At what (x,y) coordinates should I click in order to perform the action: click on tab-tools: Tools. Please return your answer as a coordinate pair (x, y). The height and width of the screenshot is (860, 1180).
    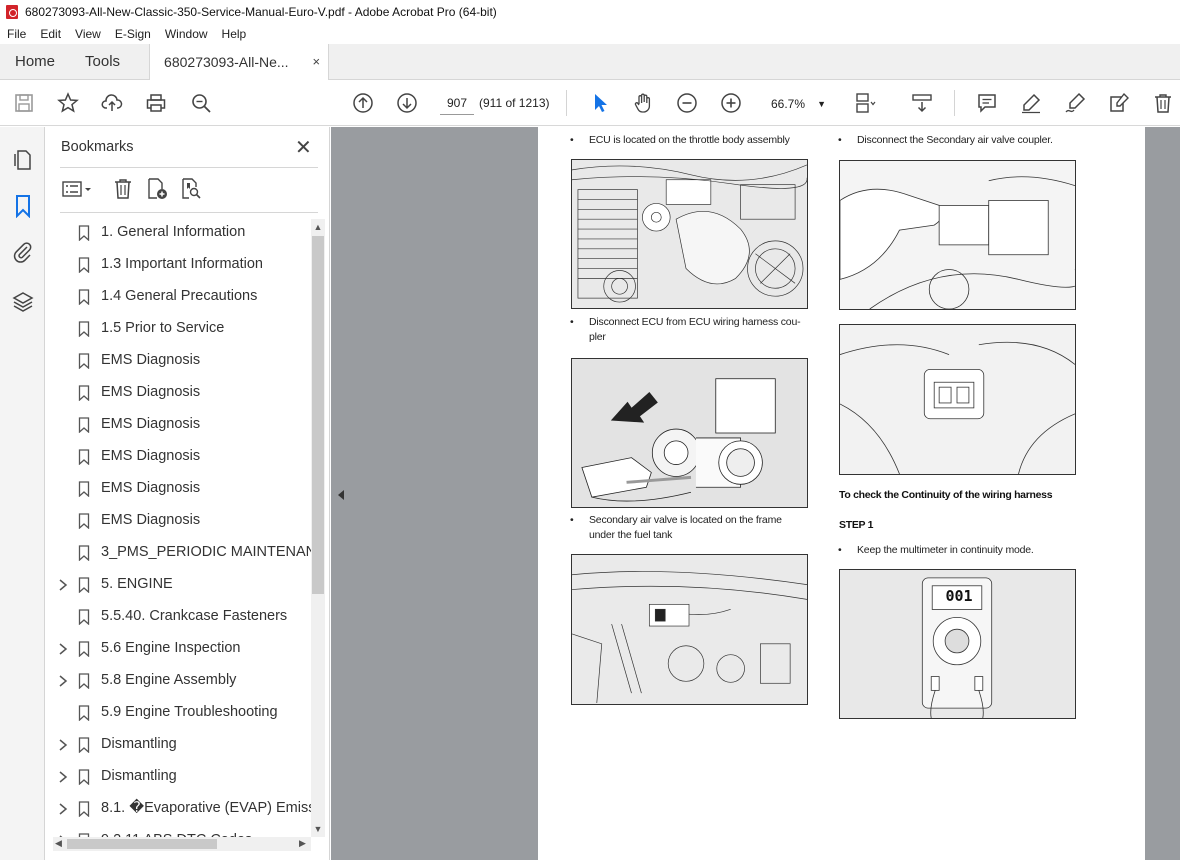
    Looking at the image, I should click on (102, 61).